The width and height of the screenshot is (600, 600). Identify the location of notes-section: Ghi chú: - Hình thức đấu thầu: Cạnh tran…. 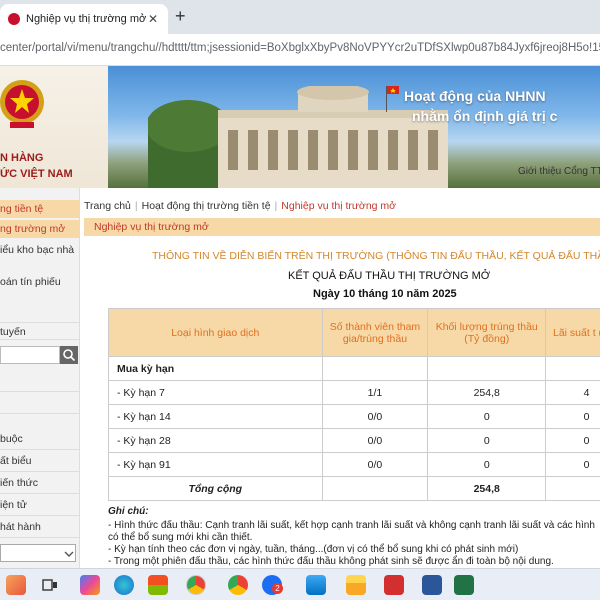
(354, 537).